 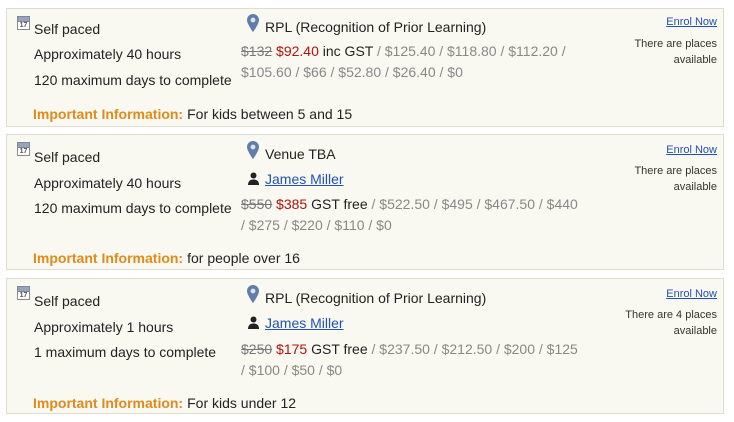 I want to click on places-available: There are 4 places available, so click(x=671, y=323).